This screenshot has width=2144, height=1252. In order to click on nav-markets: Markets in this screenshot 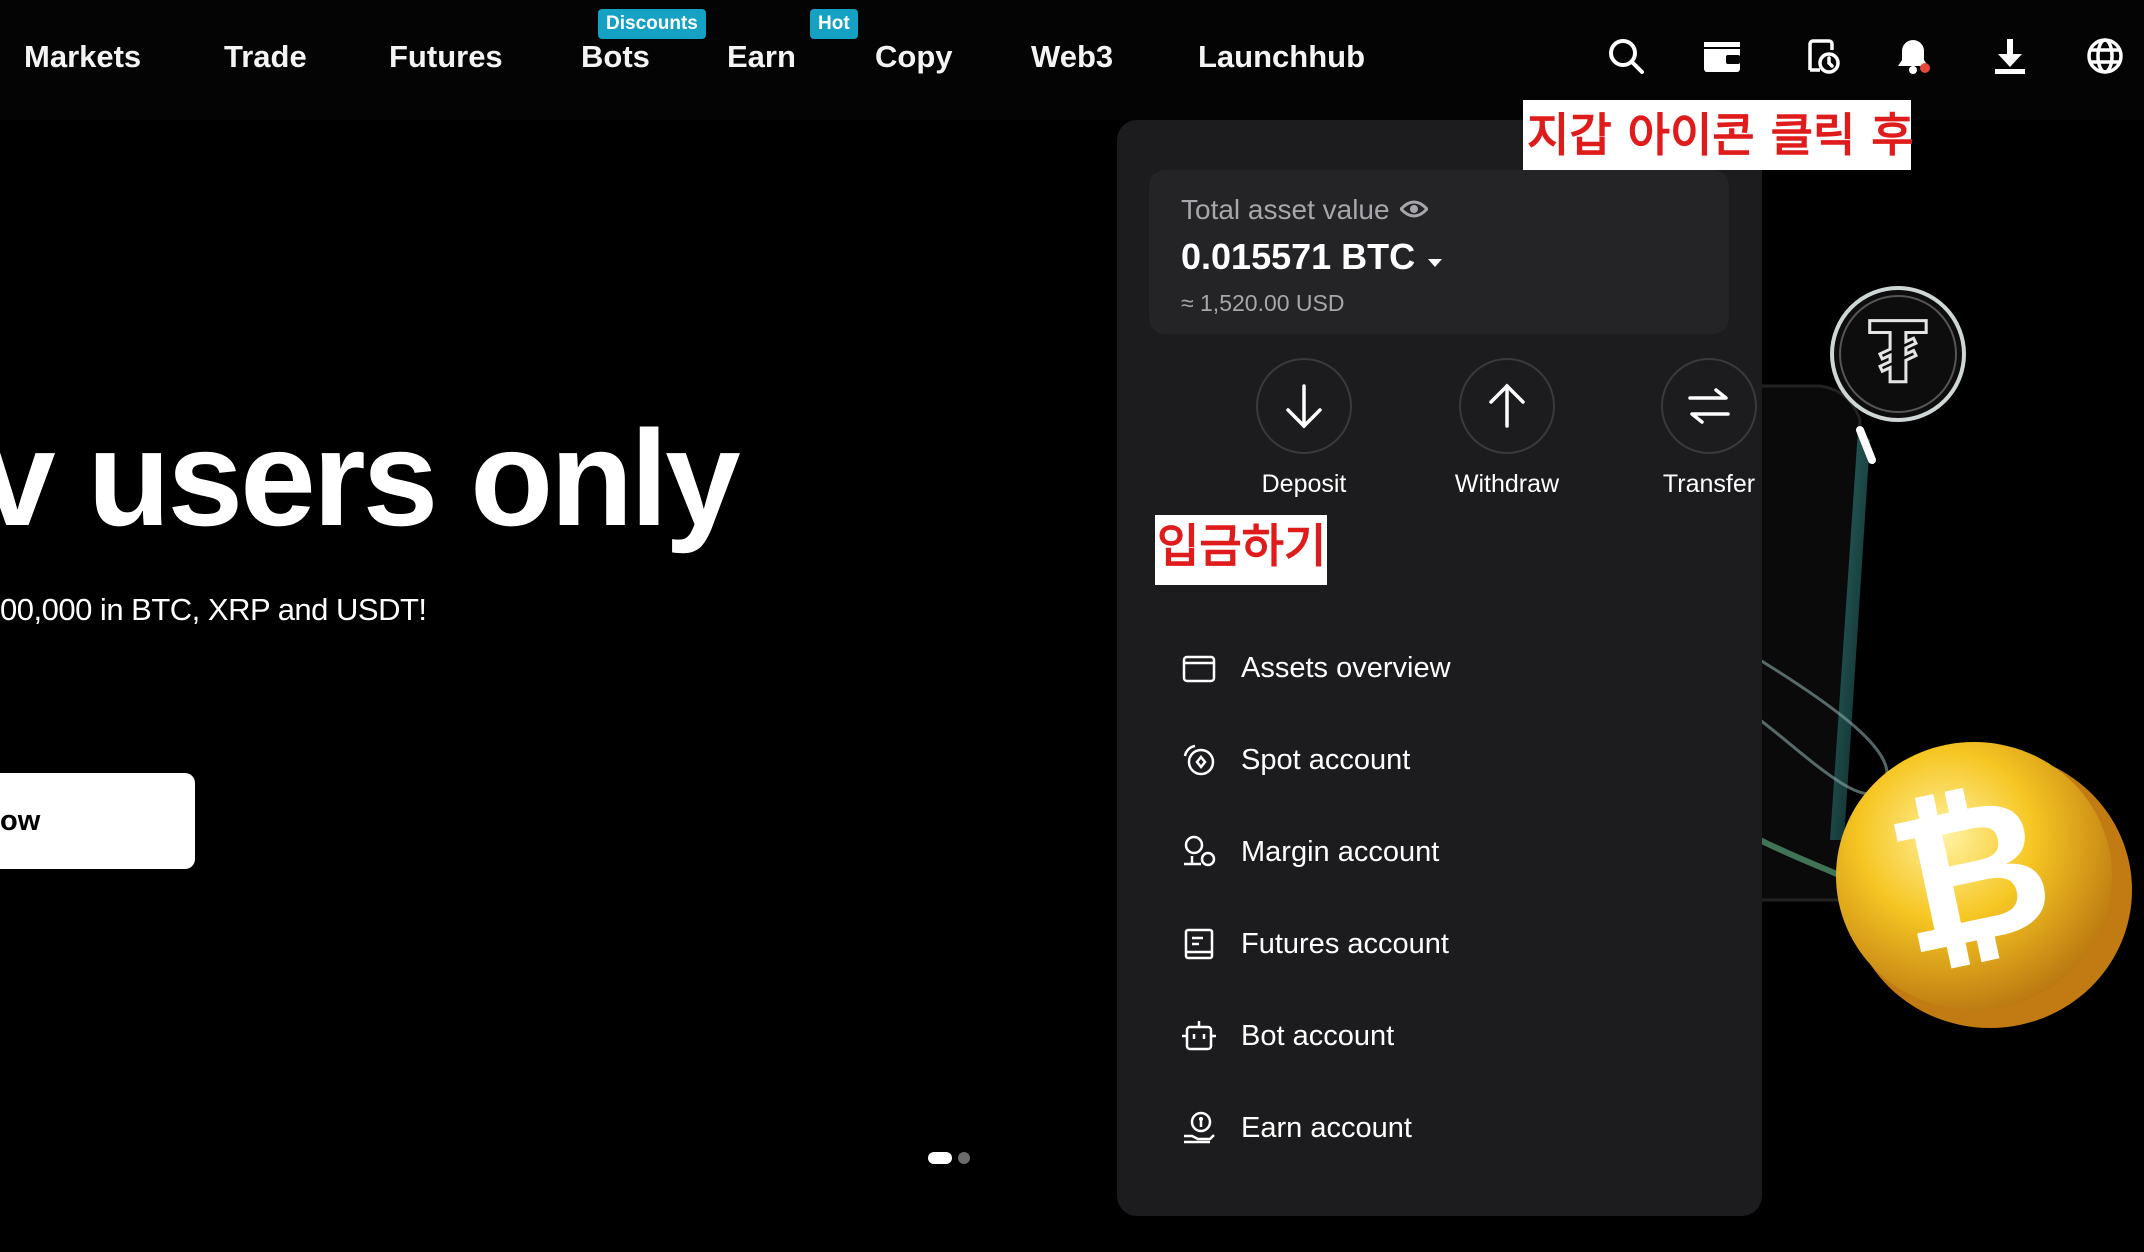, I will do `click(82, 57)`.